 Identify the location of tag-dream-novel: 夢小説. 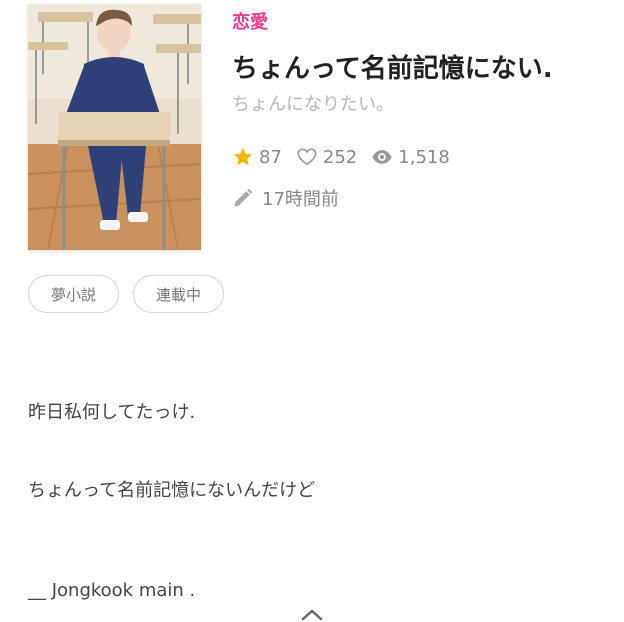
(74, 294).